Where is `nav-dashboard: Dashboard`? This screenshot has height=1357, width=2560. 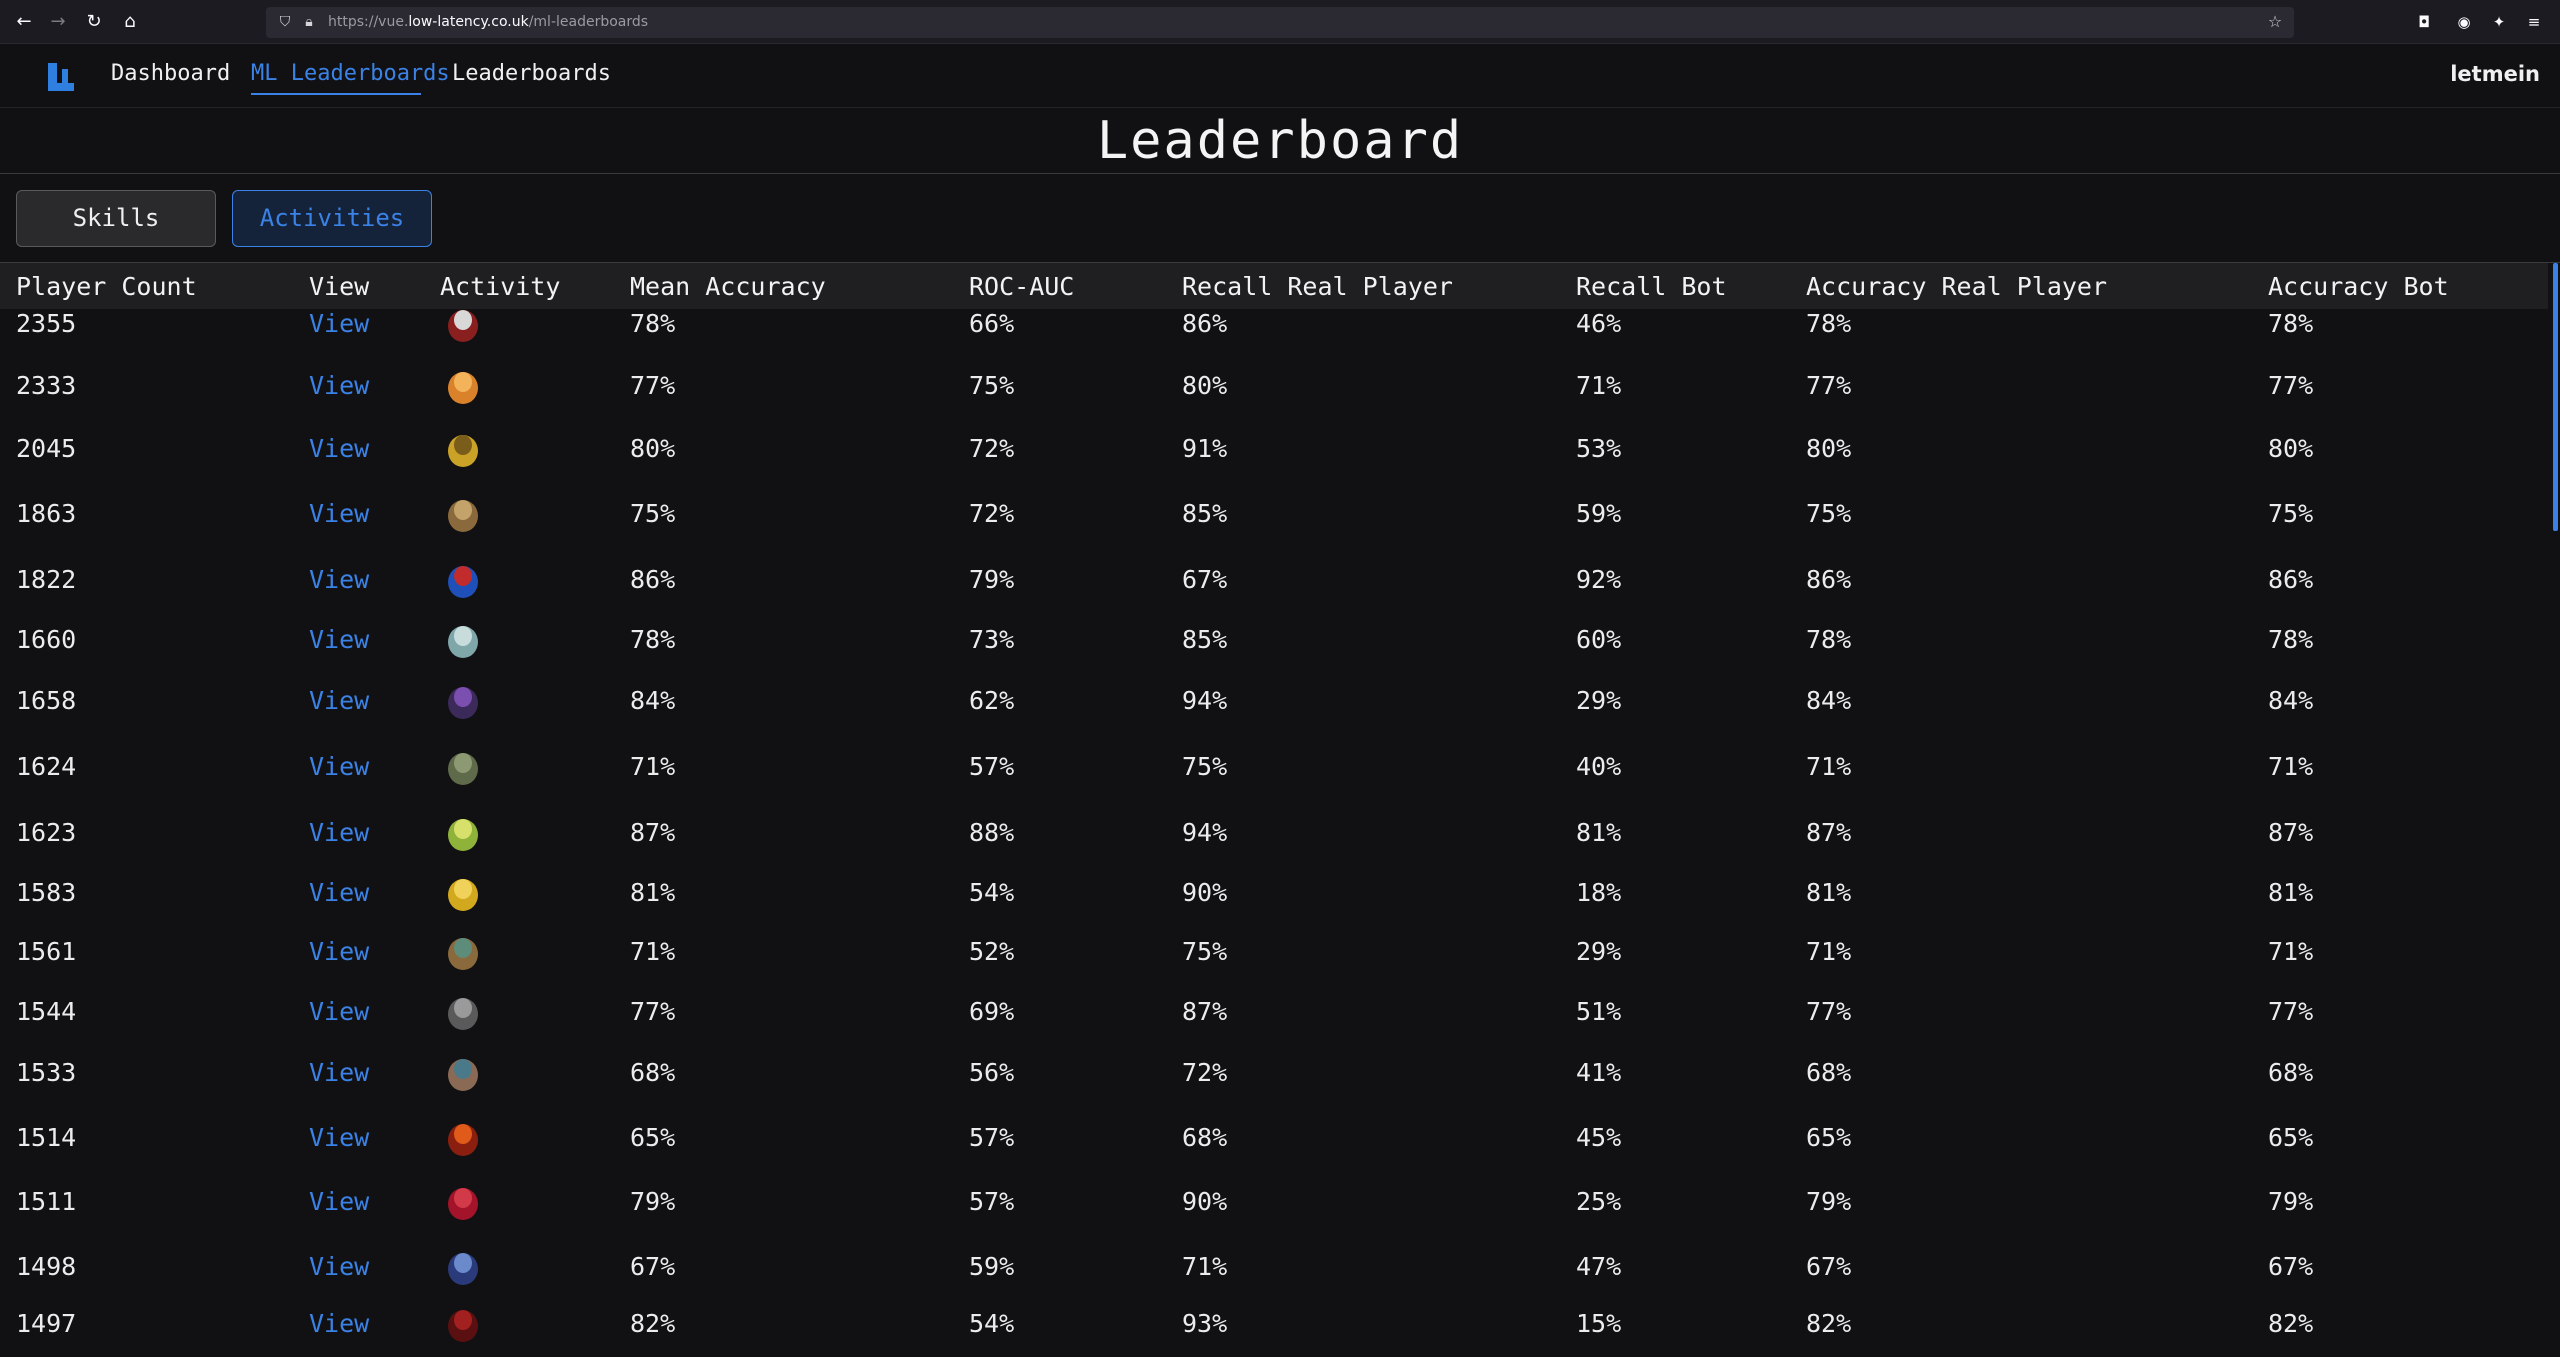 nav-dashboard: Dashboard is located at coordinates (170, 73).